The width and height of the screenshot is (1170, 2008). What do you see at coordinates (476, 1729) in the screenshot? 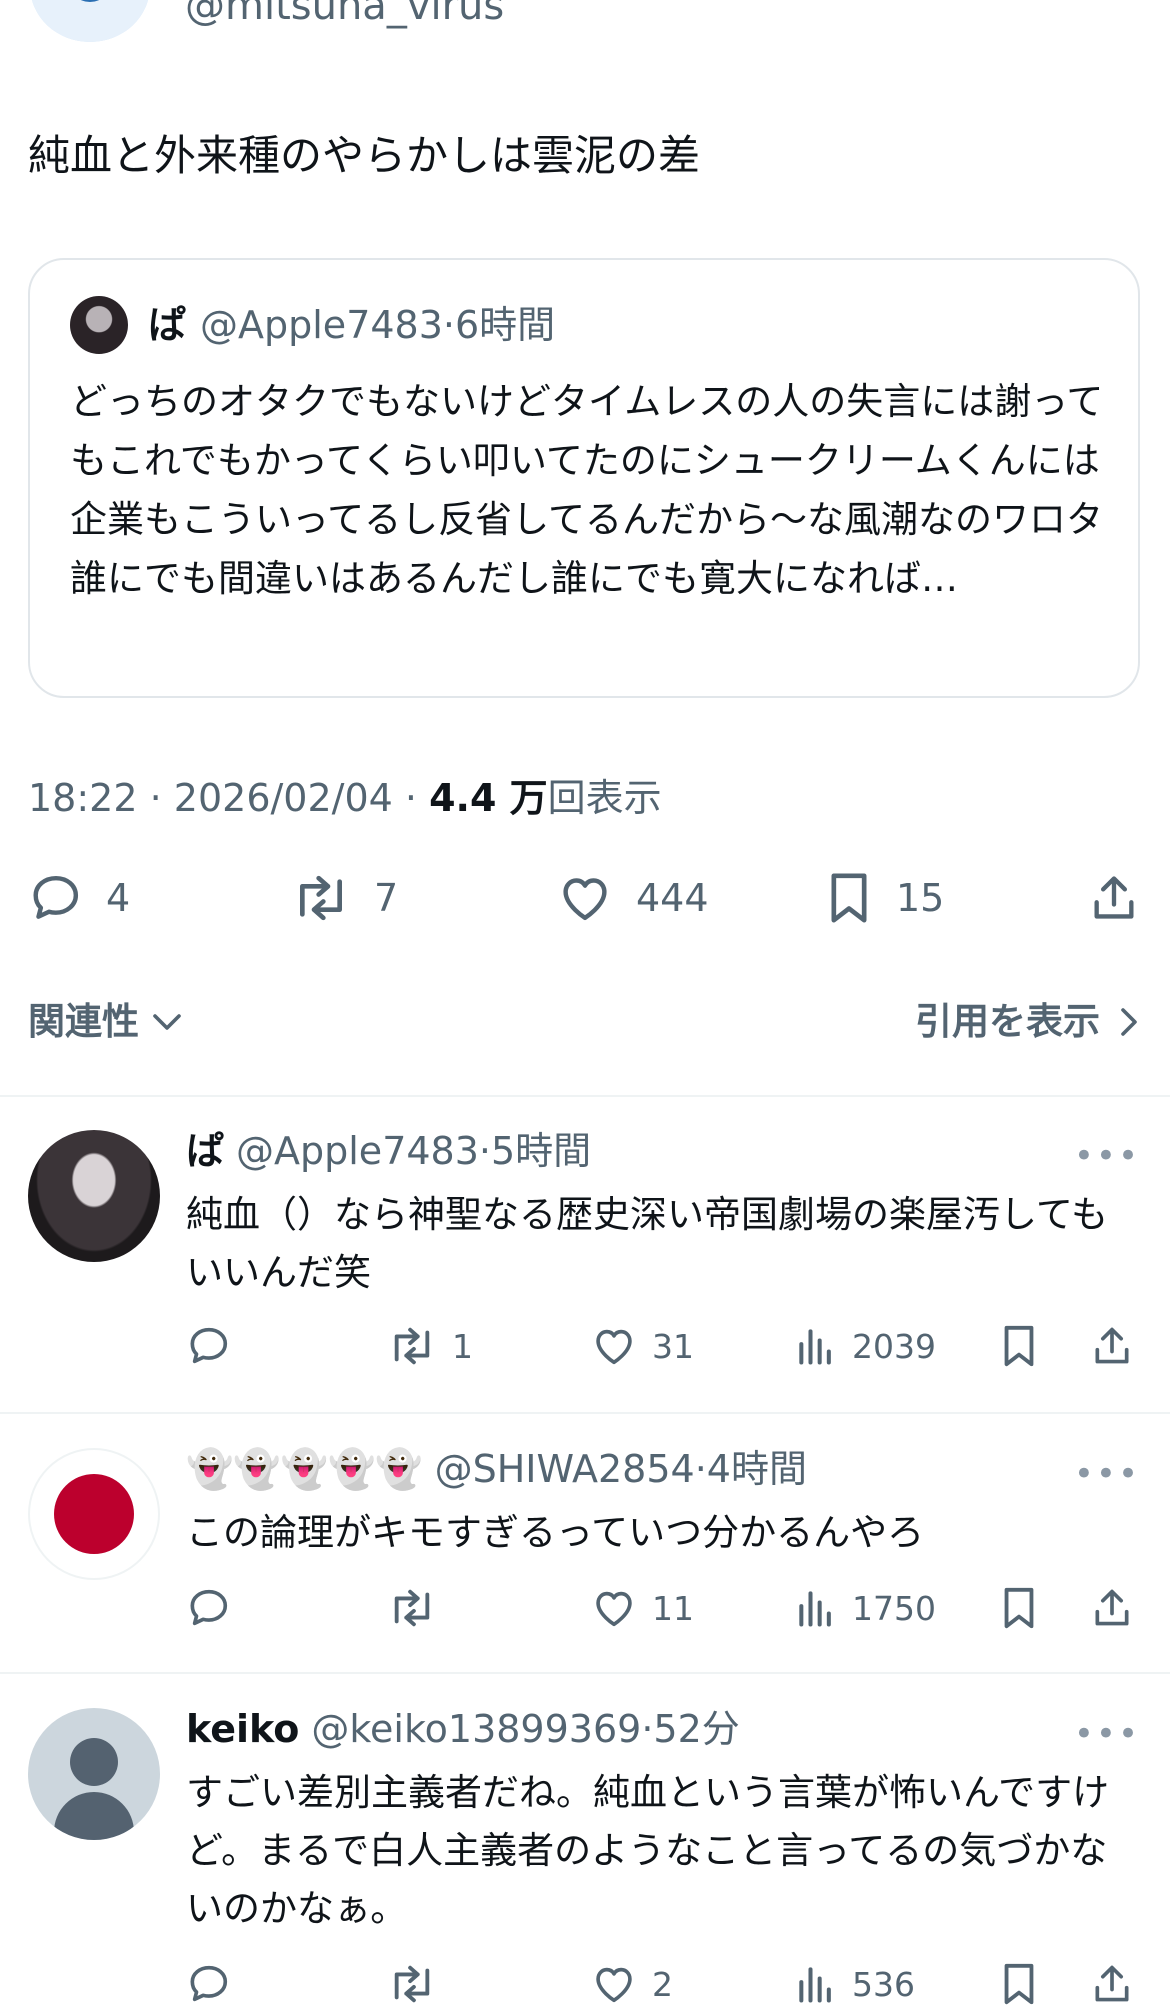
I see `reply-handle: @keiko13899369` at bounding box center [476, 1729].